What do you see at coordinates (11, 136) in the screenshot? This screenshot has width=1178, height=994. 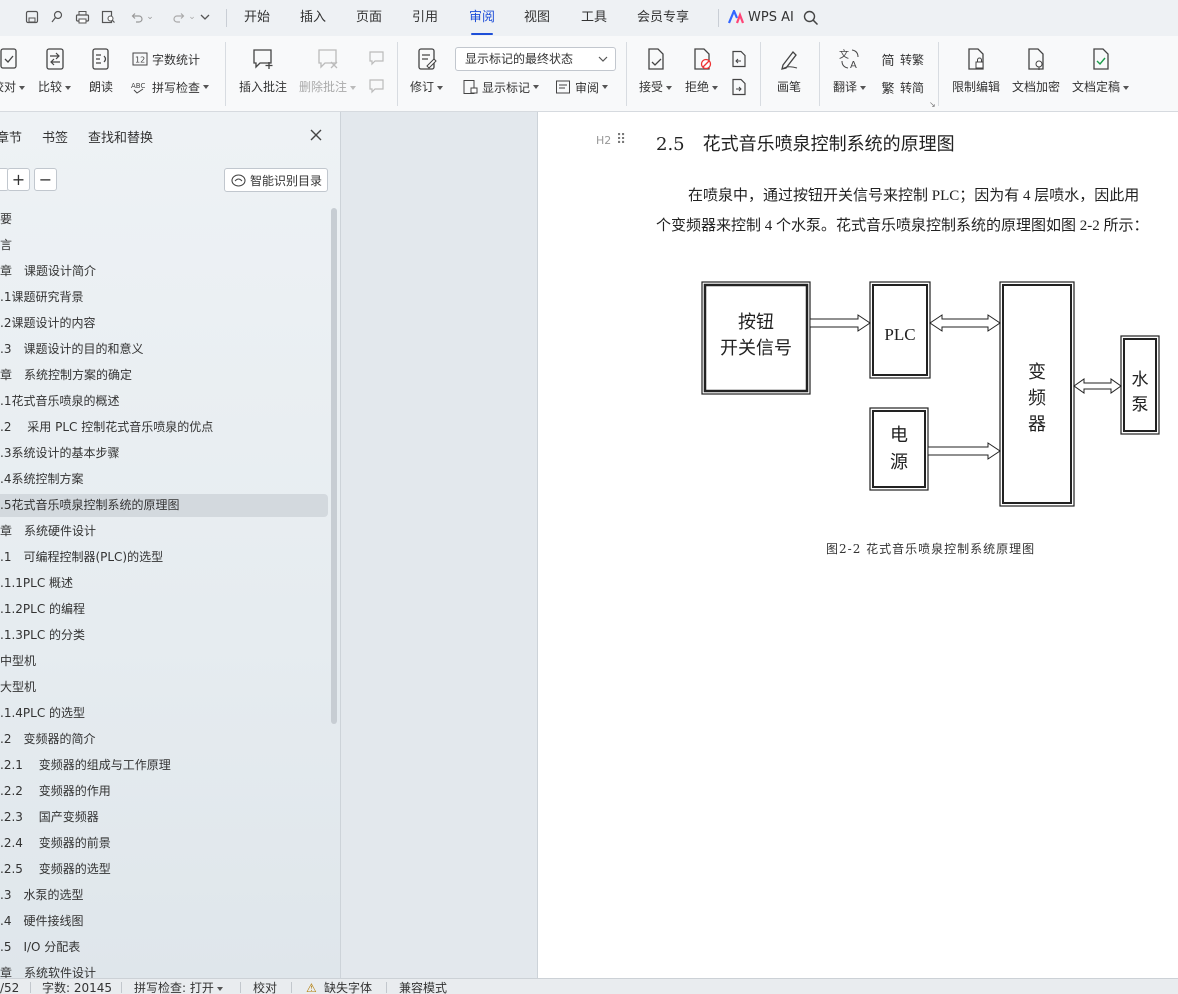 I see `tab-chapters: 章节` at bounding box center [11, 136].